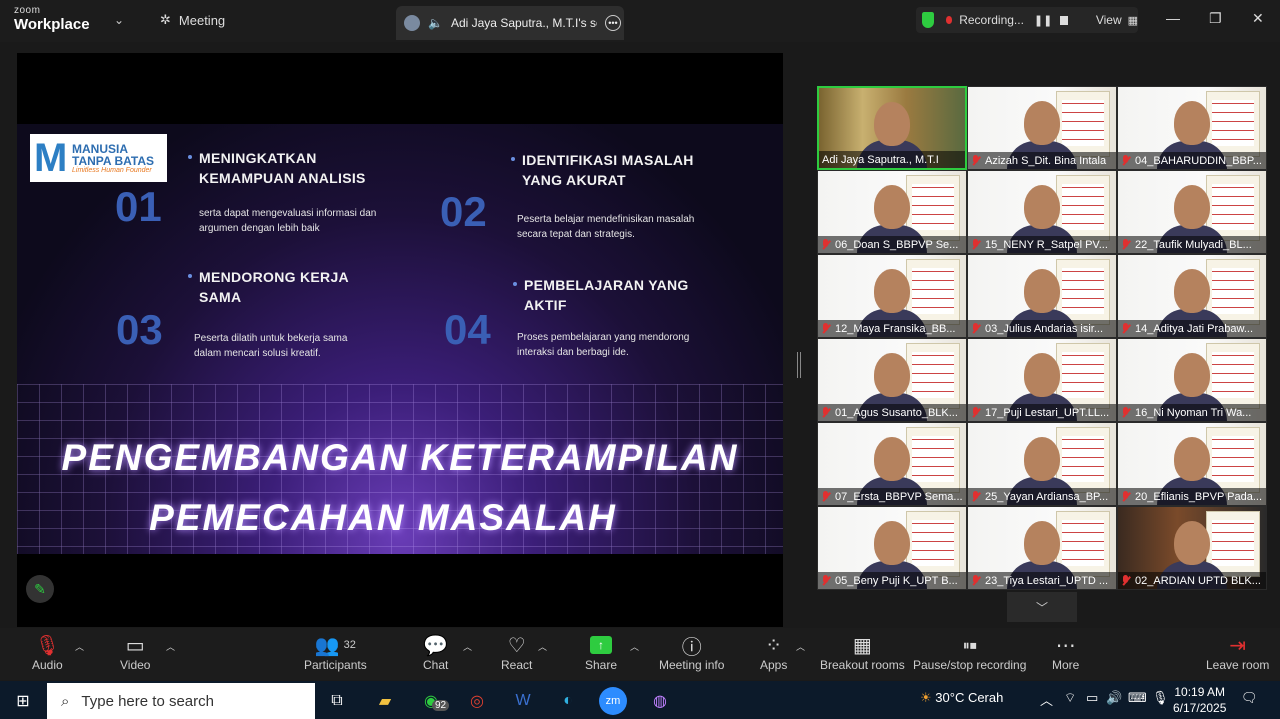 The height and width of the screenshot is (719, 1280). Describe the element at coordinates (1109, 20) in the screenshot. I see `view-label: View` at that location.